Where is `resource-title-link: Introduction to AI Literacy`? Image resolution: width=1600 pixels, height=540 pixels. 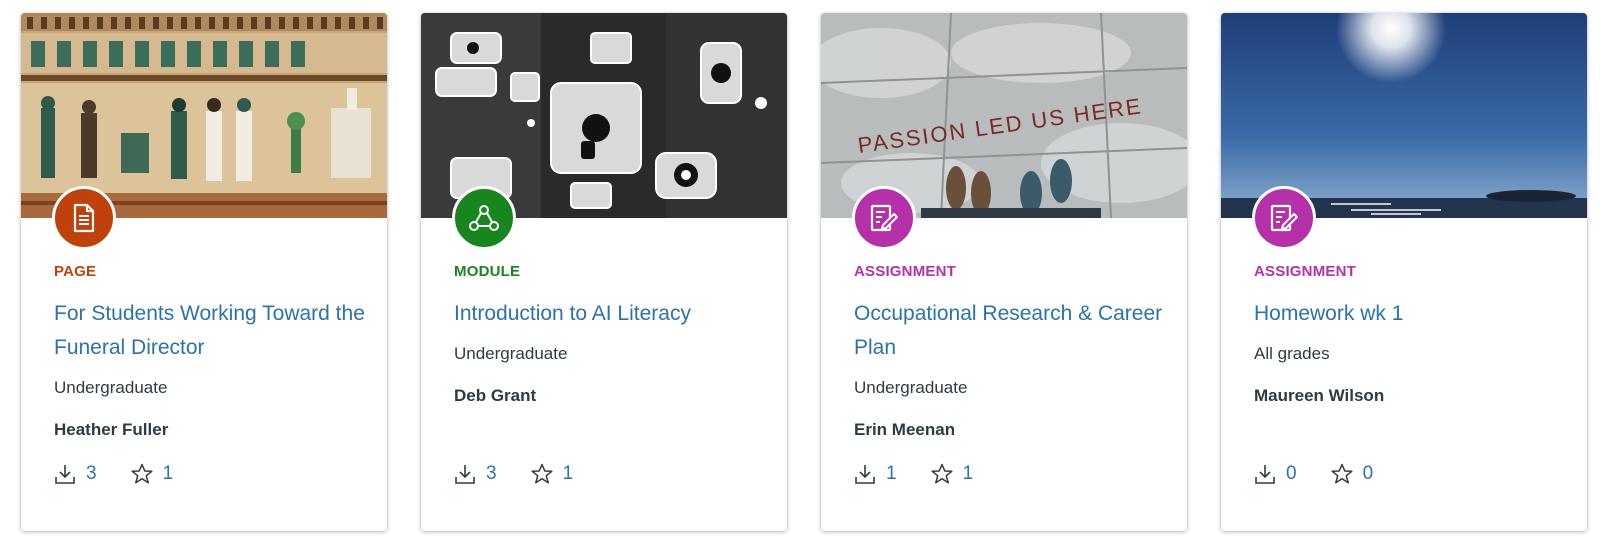 resource-title-link: Introduction to AI Literacy is located at coordinates (610, 314).